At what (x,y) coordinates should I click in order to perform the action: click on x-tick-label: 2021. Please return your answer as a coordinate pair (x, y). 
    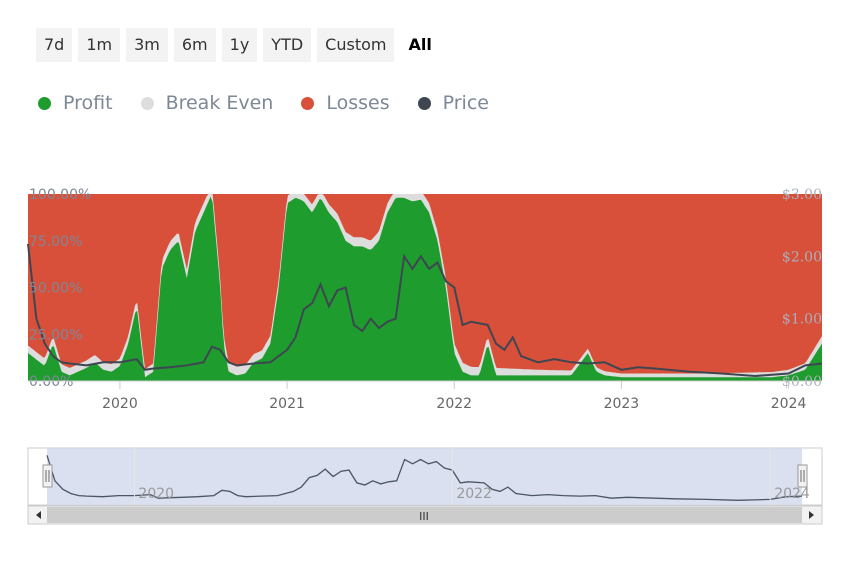
    Looking at the image, I should click on (287, 404).